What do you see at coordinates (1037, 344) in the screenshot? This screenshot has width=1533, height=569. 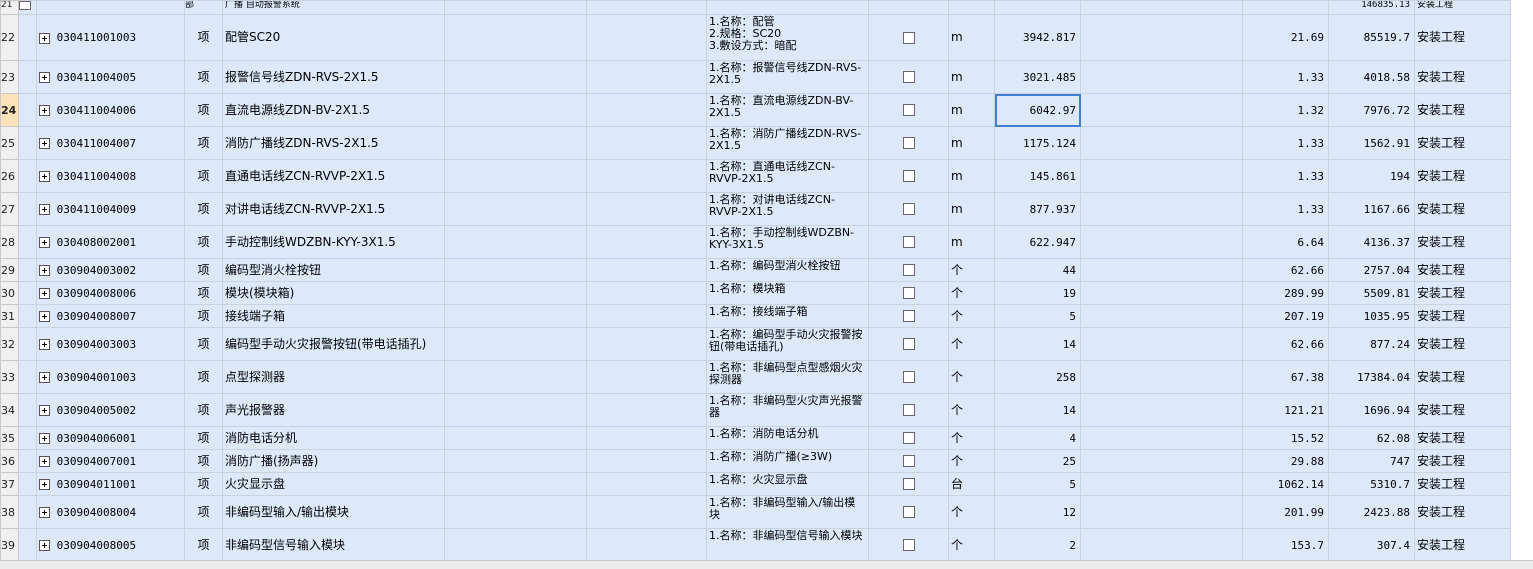 I see `quantity-cell: 14` at bounding box center [1037, 344].